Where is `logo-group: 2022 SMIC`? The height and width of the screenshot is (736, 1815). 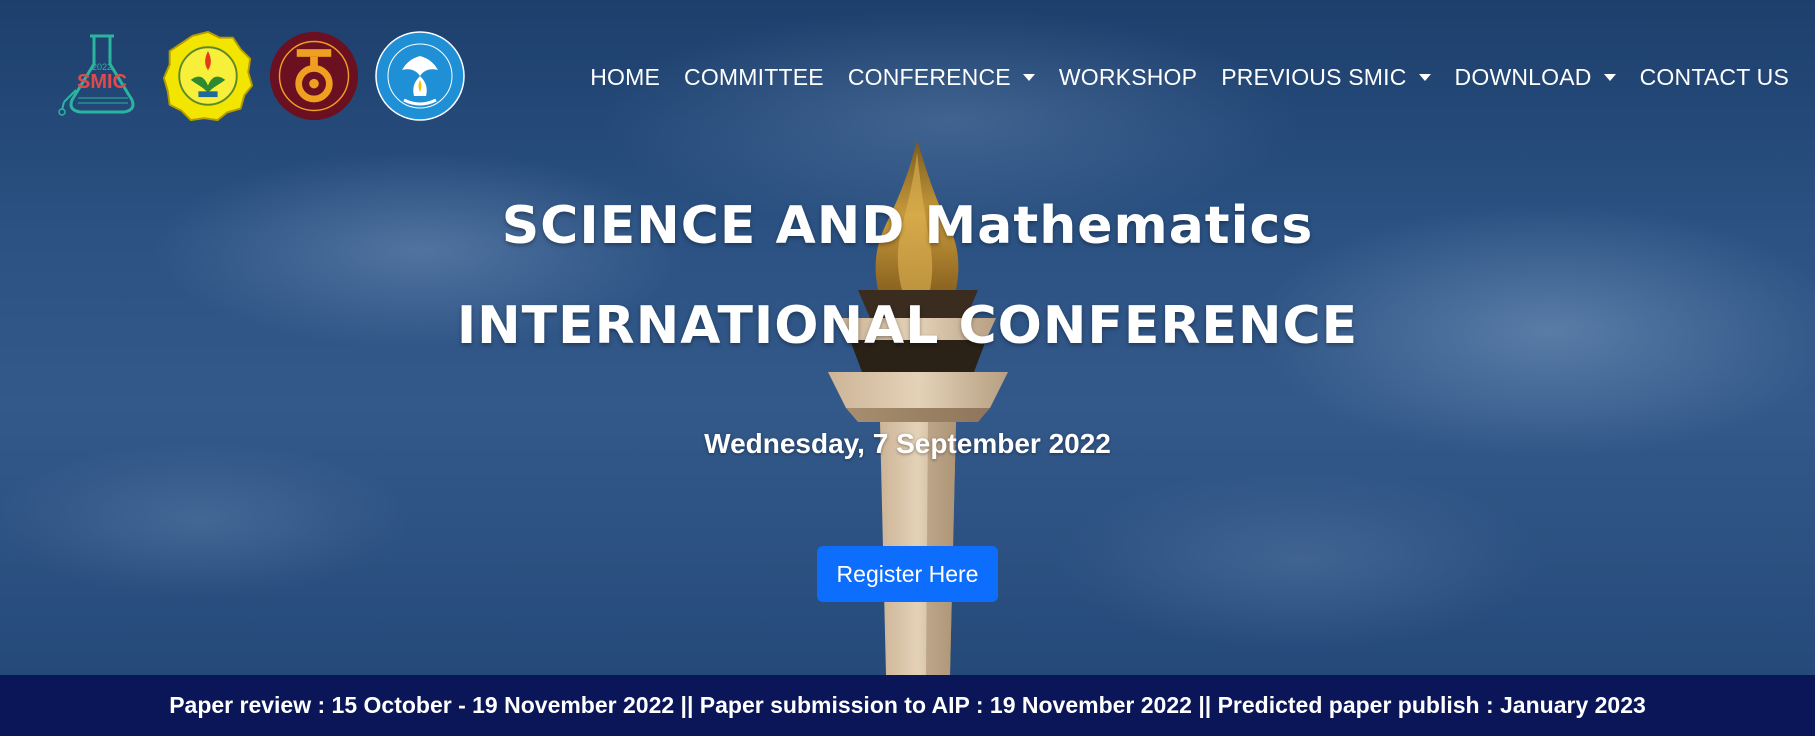 logo-group: 2022 SMIC is located at coordinates (261, 76).